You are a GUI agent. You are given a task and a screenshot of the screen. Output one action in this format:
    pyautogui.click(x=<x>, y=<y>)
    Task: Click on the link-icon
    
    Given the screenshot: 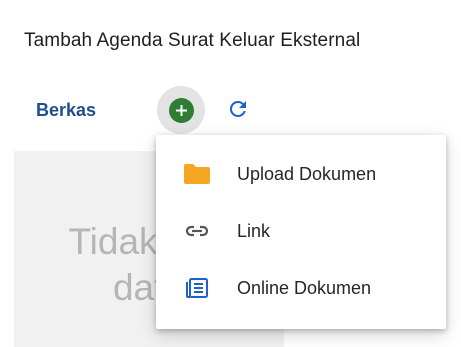 What is the action you would take?
    pyautogui.click(x=197, y=231)
    